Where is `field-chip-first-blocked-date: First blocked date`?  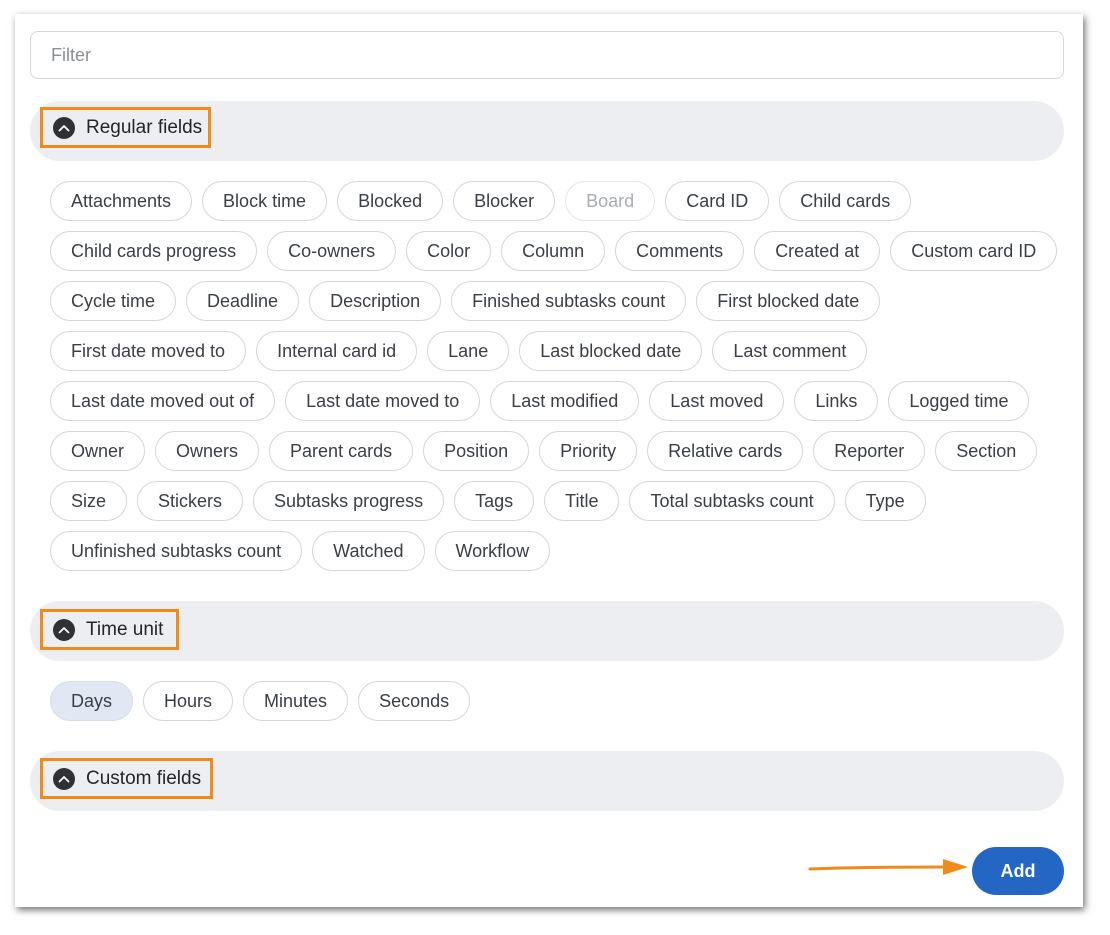 field-chip-first-blocked-date: First blocked date is located at coordinates (788, 301).